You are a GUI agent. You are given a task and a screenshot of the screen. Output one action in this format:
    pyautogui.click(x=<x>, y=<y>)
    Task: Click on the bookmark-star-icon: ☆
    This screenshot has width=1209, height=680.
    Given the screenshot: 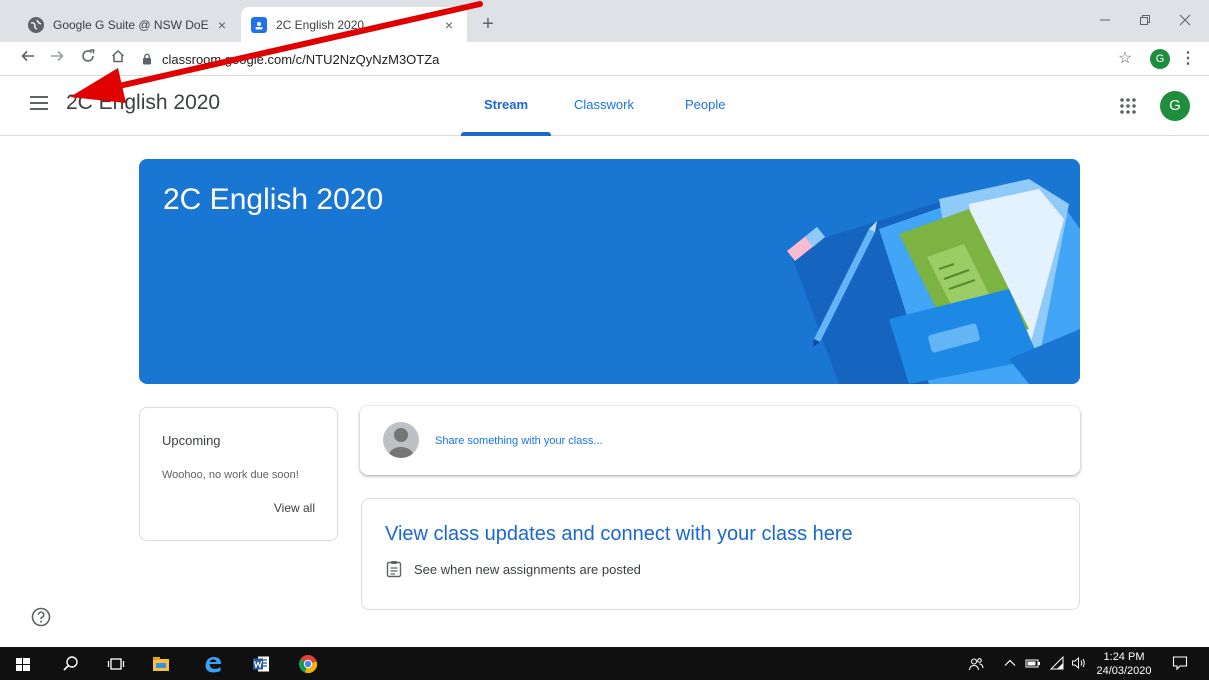 What is the action you would take?
    pyautogui.click(x=1125, y=59)
    